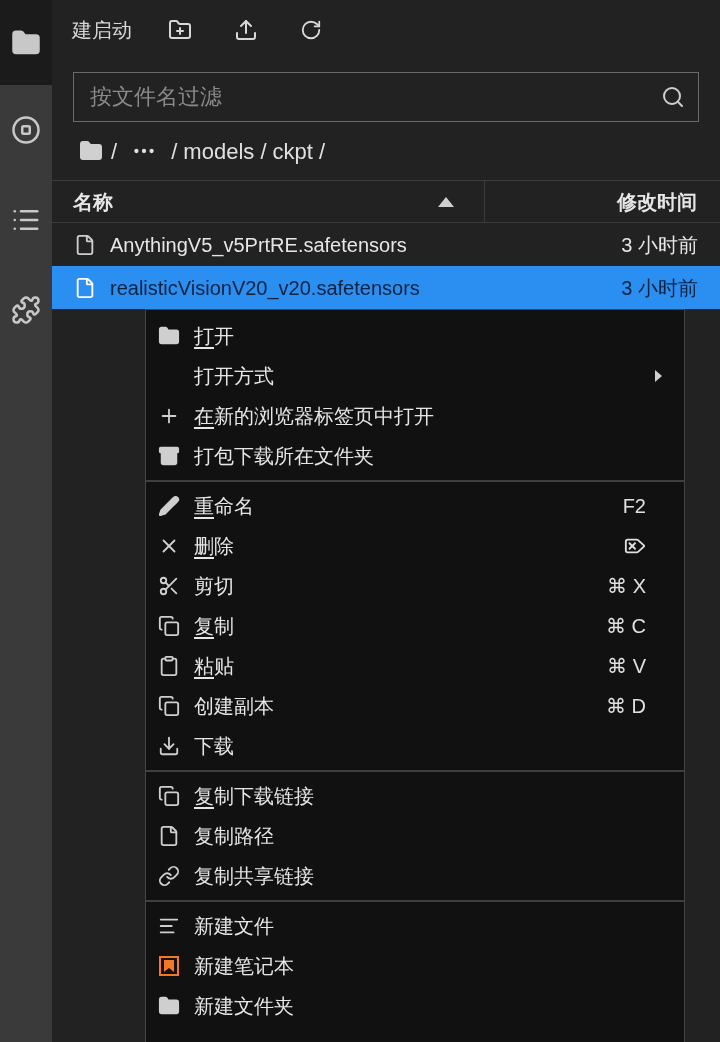  What do you see at coordinates (415, 626) in the screenshot?
I see `menu-item: 复制 ⌘ C` at bounding box center [415, 626].